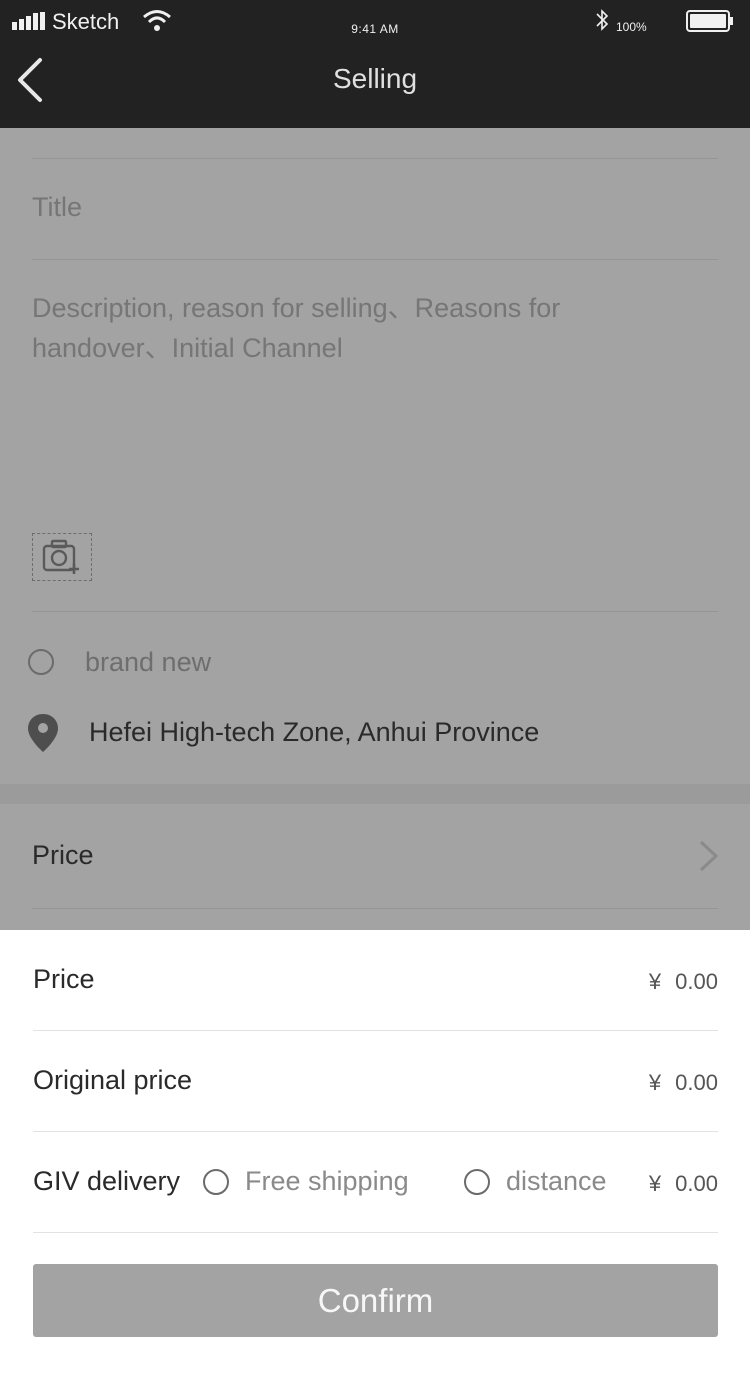 Image resolution: width=750 pixels, height=1386 pixels. I want to click on original-price-currency: ¥, so click(655, 1082).